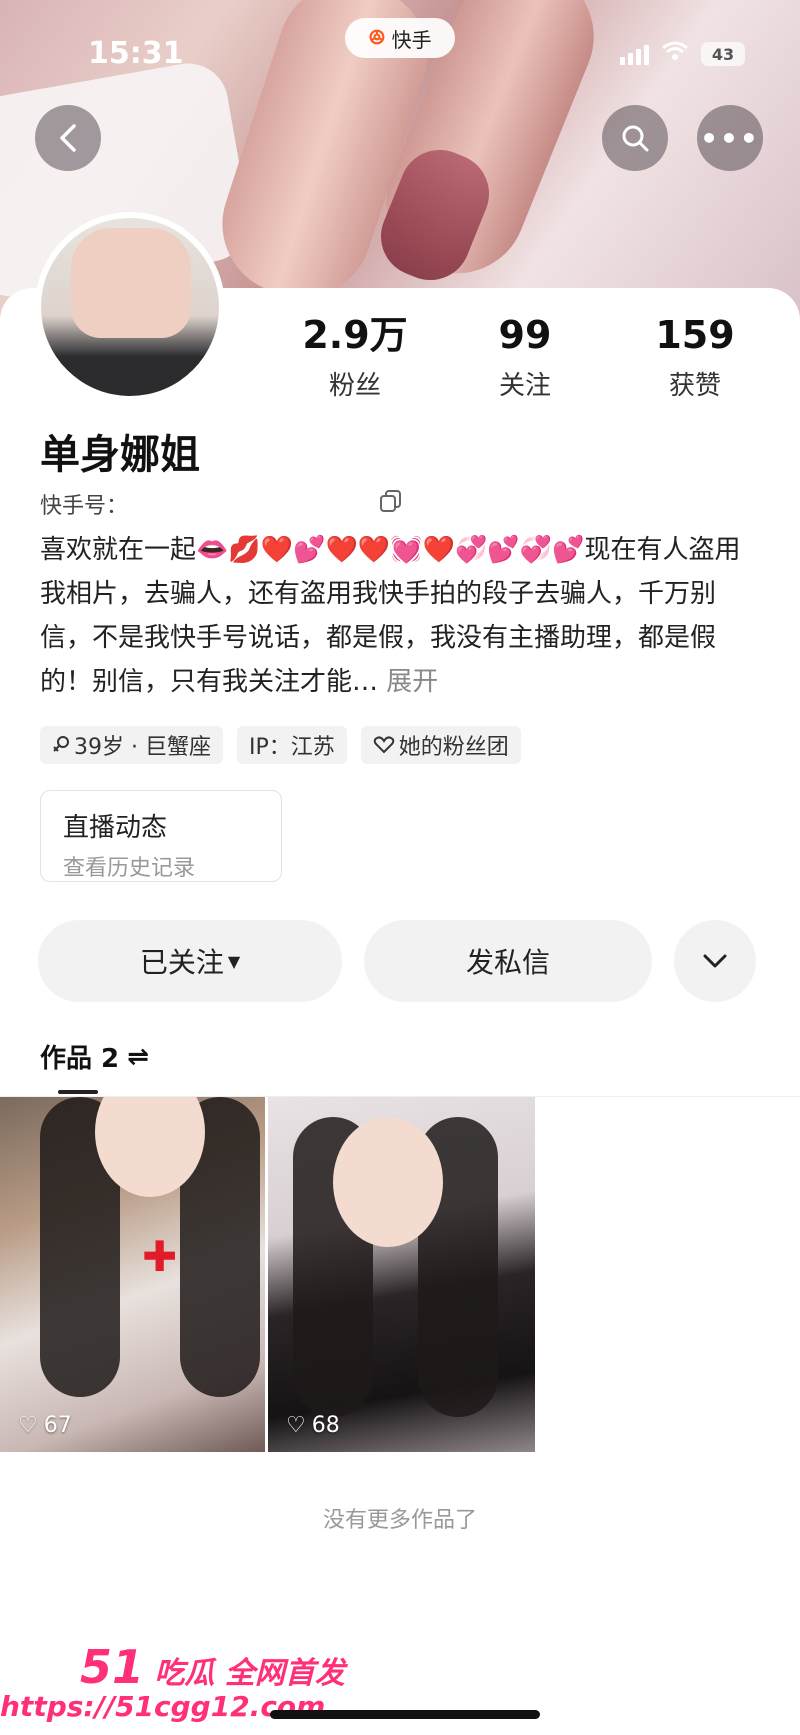 The height and width of the screenshot is (1735, 800). I want to click on caret-down-icon: ▼, so click(234, 961).